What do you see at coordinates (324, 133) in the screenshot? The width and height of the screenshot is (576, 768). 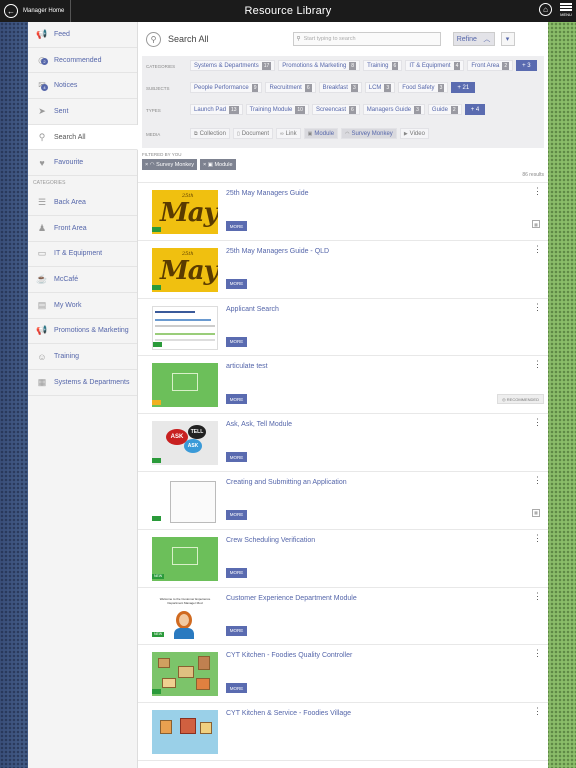 I see `chip-label: Module` at bounding box center [324, 133].